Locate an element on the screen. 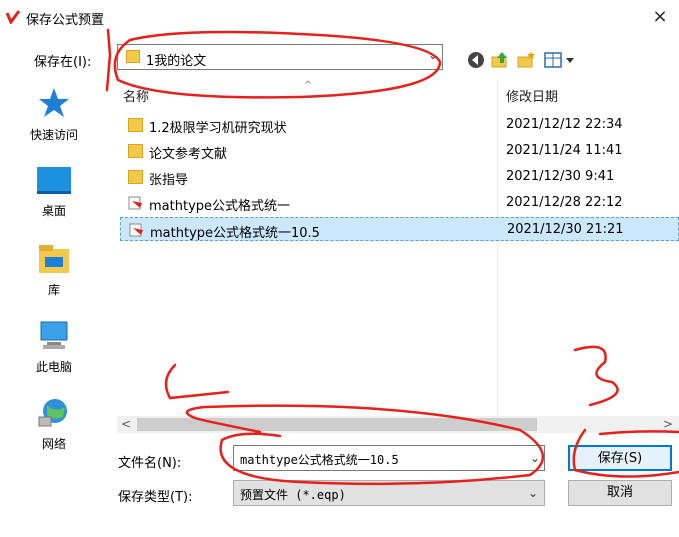 The image size is (679, 537). file-date: 2021/12/12 22:34 is located at coordinates (564, 124).